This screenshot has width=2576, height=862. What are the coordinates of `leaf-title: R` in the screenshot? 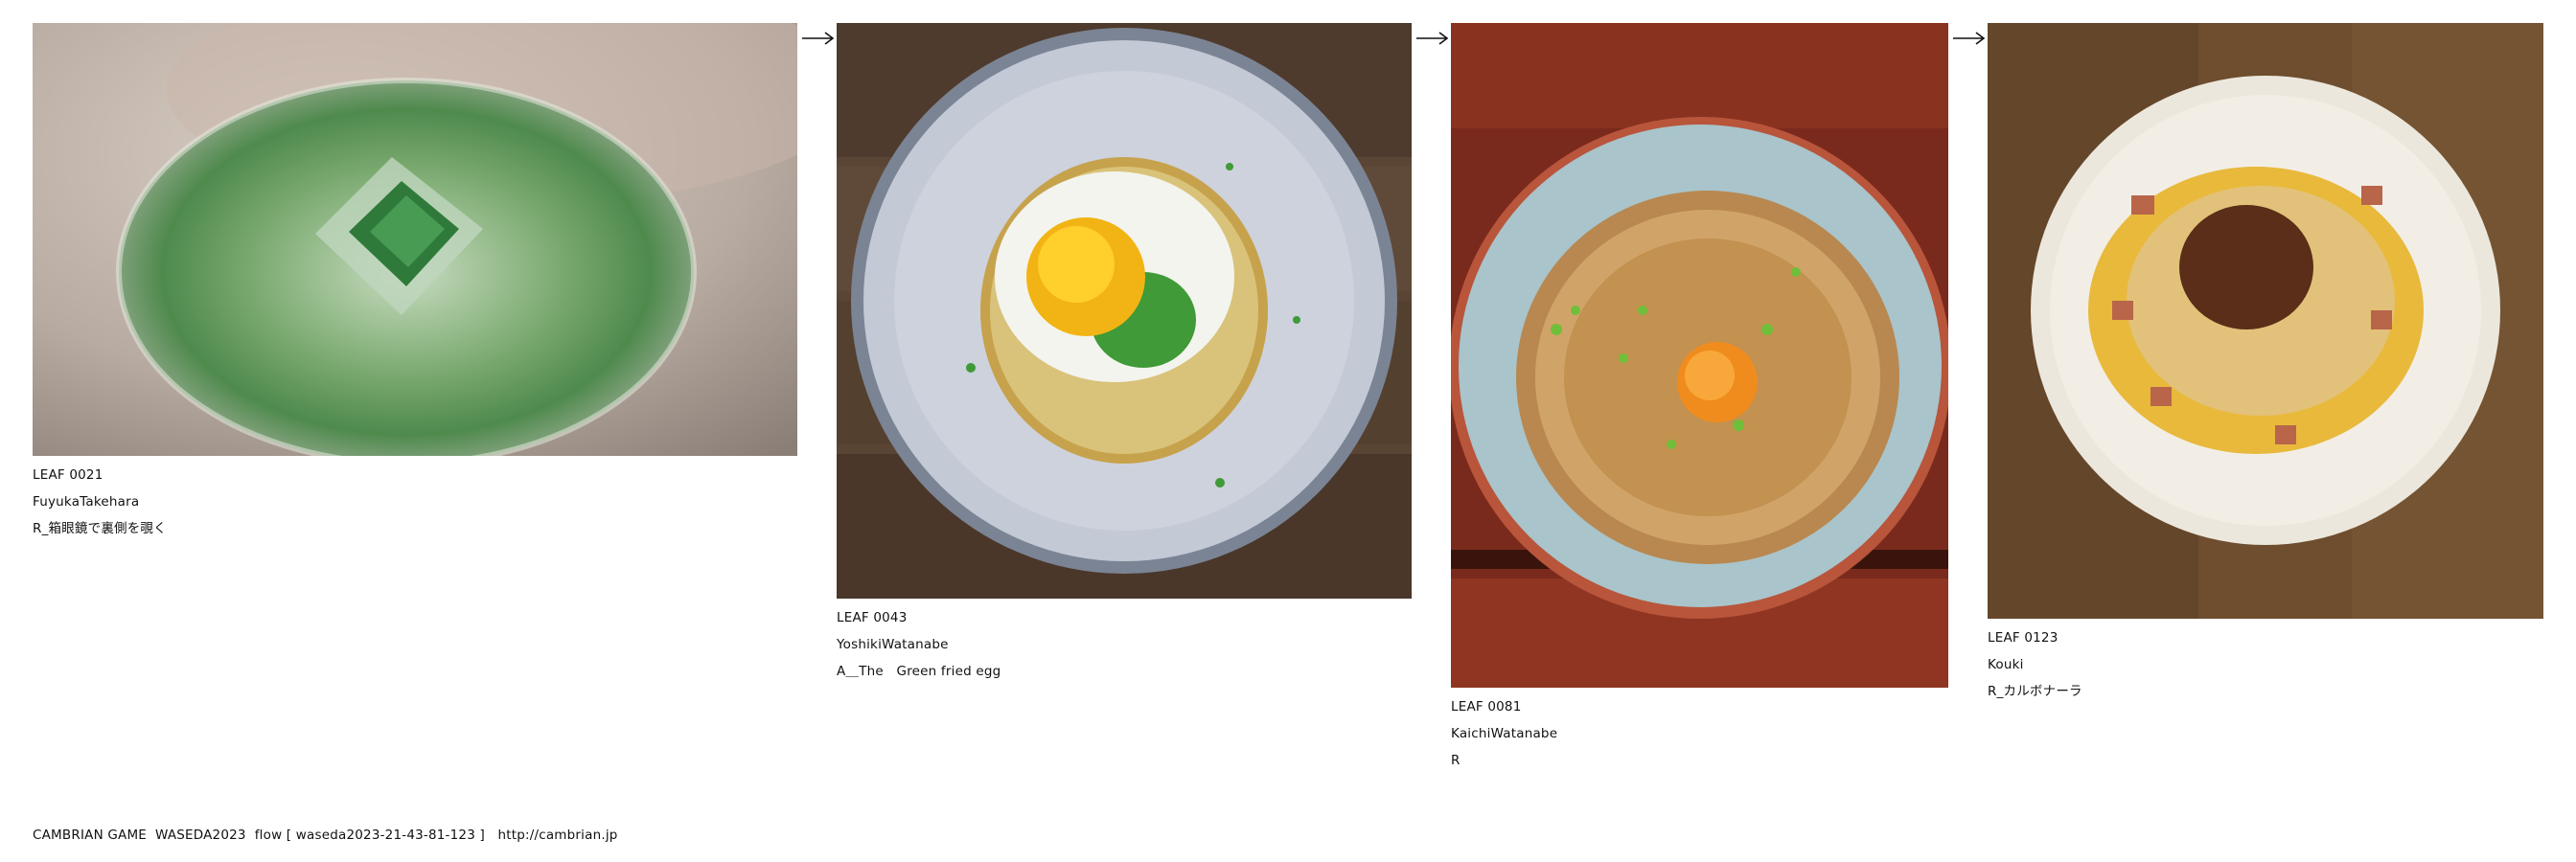 It's located at (1504, 761).